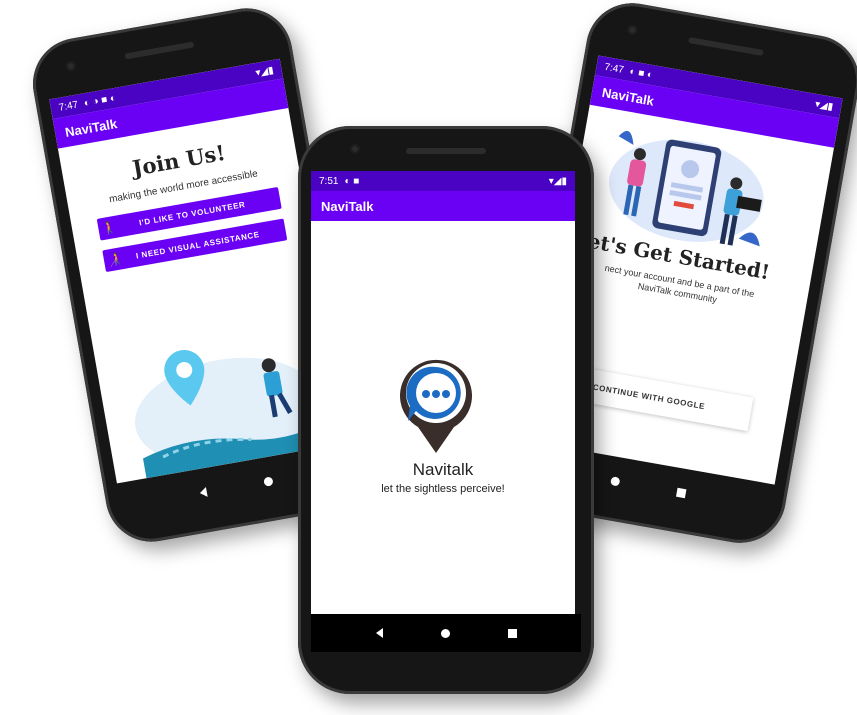  I want to click on location-chat-bubble-icon, so click(436, 406).